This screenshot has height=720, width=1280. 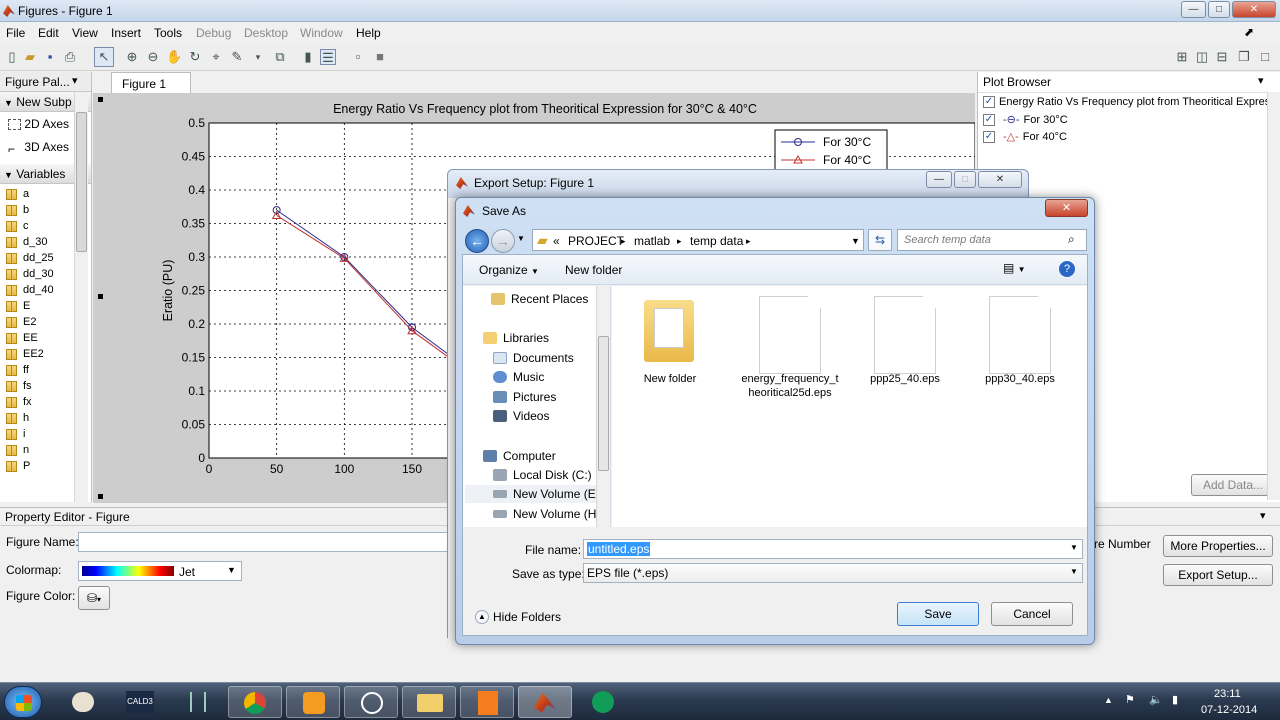 What do you see at coordinates (1014, 268) in the screenshot?
I see `view-options-icon: ▤ ▼` at bounding box center [1014, 268].